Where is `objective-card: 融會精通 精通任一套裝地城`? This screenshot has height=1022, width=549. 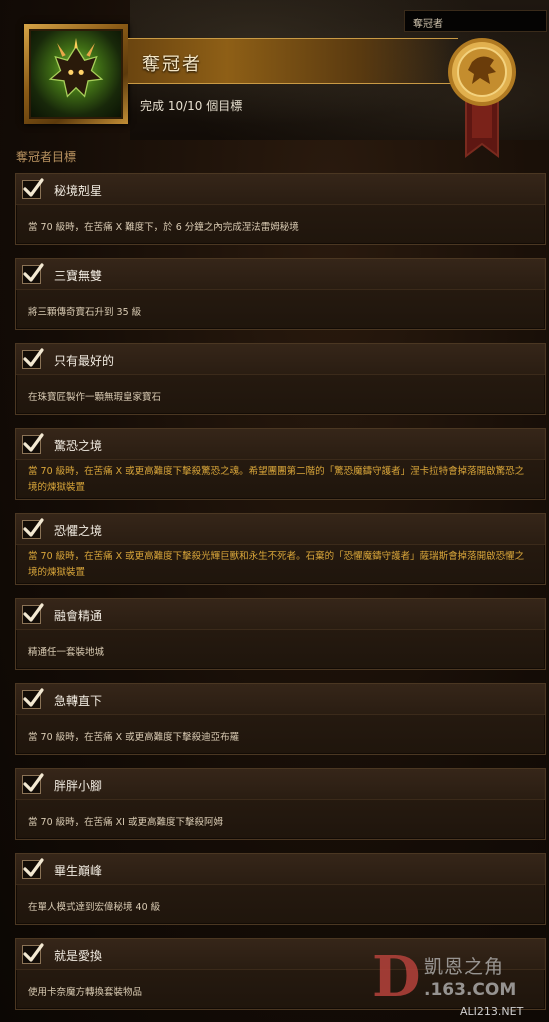
objective-card: 融會精通 精通任一套裝地城 is located at coordinates (280, 634).